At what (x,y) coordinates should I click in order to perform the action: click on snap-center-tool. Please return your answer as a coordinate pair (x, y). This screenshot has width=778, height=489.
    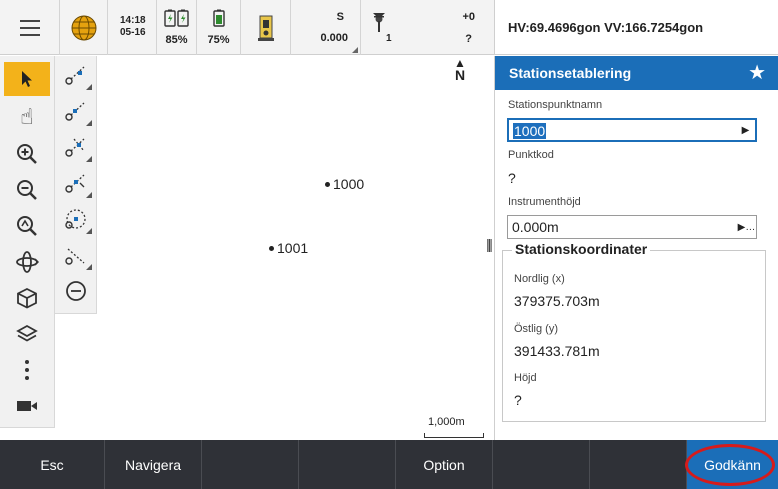
    Looking at the image, I should click on (76, 219).